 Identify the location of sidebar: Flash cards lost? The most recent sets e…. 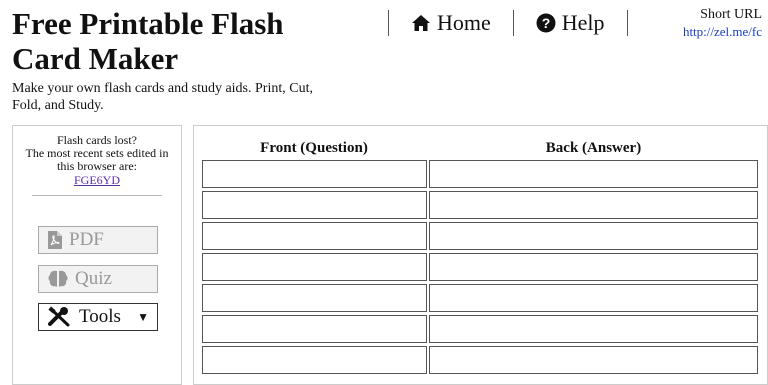
(97, 255).